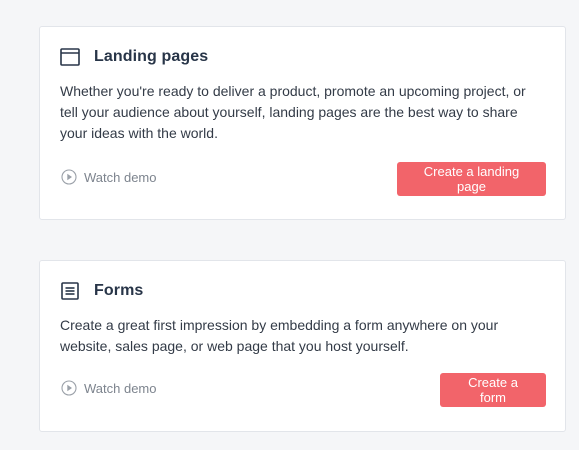  Describe the element at coordinates (471, 179) in the screenshot. I see `create-landing-page-button: Create a landing page` at that location.